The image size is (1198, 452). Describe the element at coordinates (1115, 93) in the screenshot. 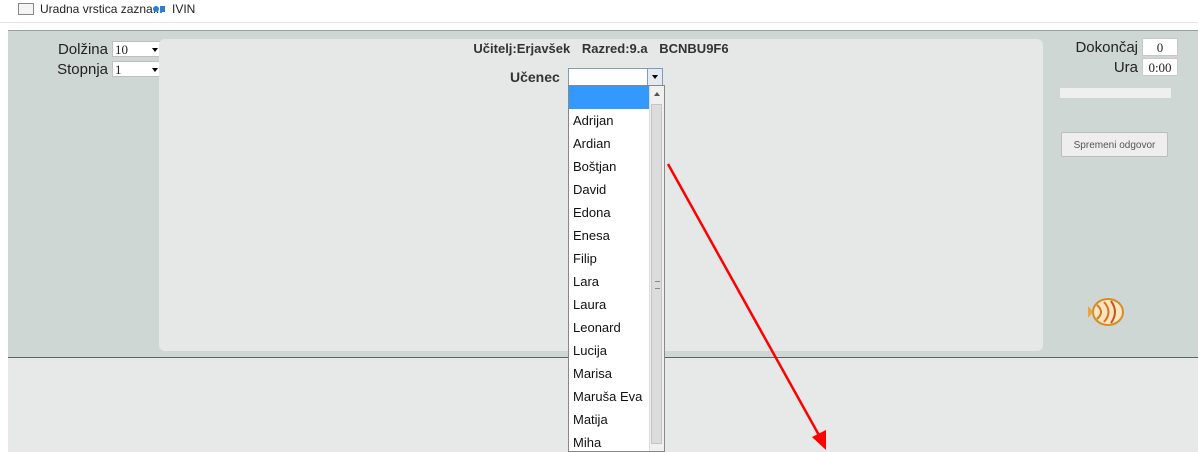

I see `progress-bar` at that location.